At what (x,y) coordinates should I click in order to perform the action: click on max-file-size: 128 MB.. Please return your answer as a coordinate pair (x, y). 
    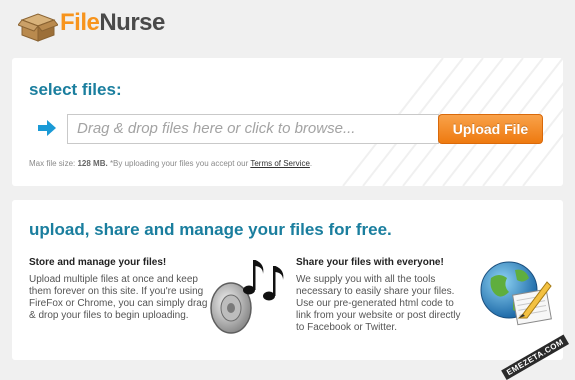
    Looking at the image, I should click on (92, 163).